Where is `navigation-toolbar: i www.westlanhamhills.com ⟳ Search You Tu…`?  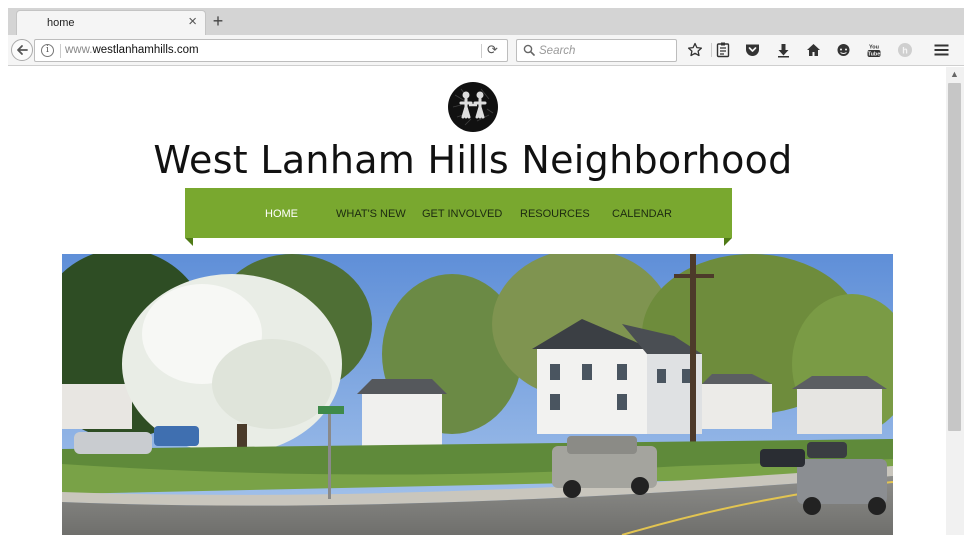
navigation-toolbar: i www.westlanhamhills.com ⟳ Search You Tu… is located at coordinates (486, 50).